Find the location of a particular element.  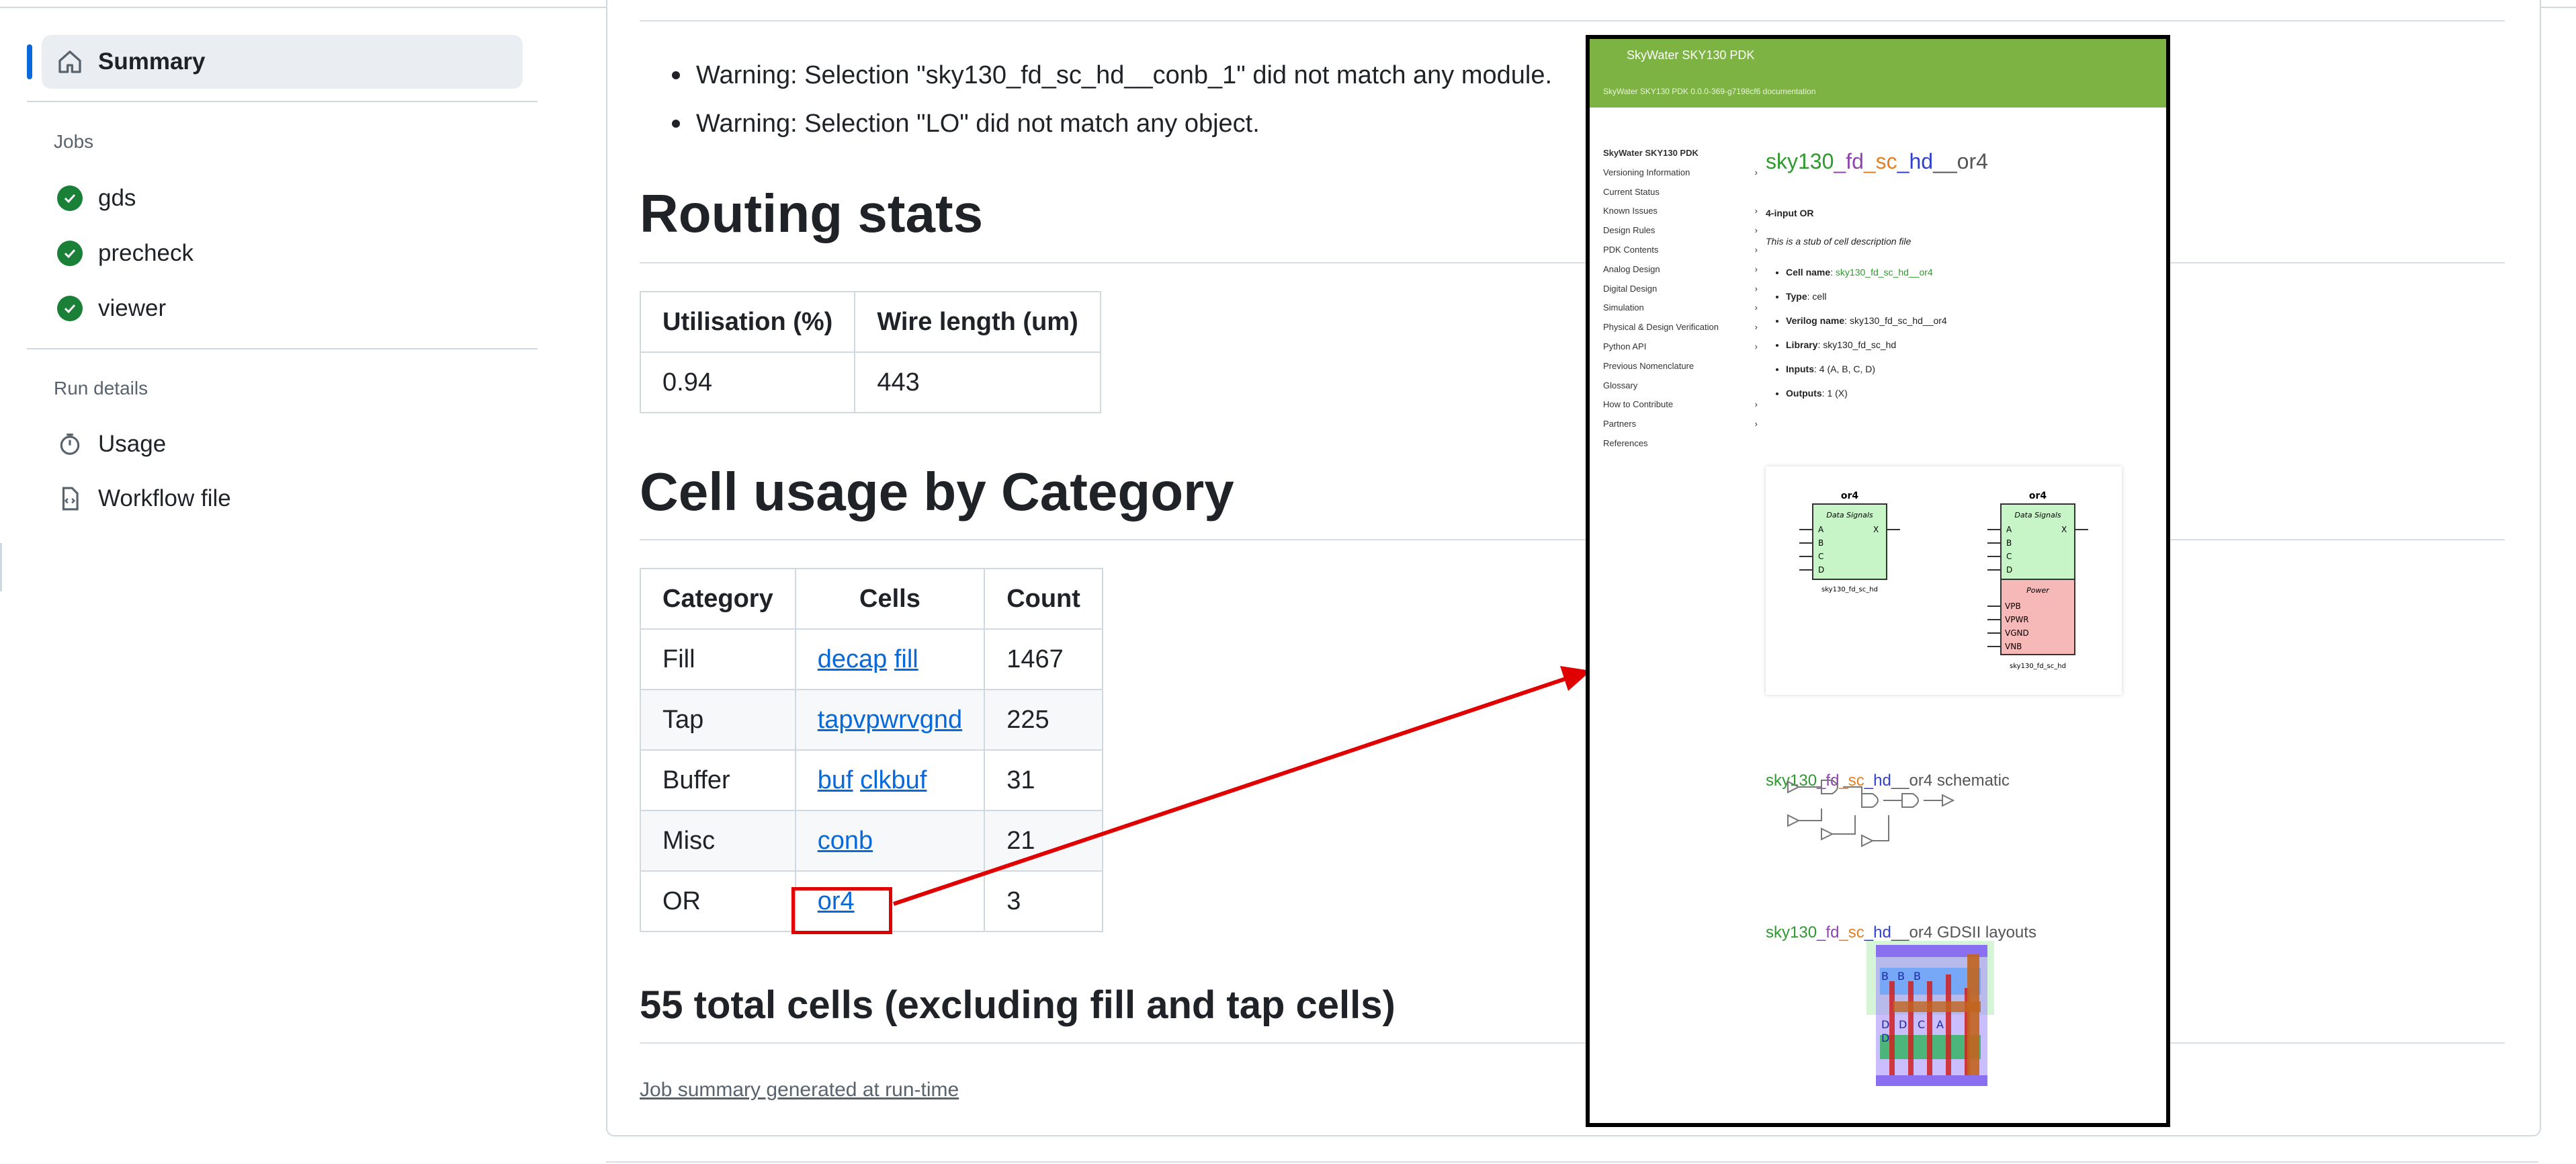

doc-nav-item: SkyWater SKY130 PDK is located at coordinates (1680, 157).